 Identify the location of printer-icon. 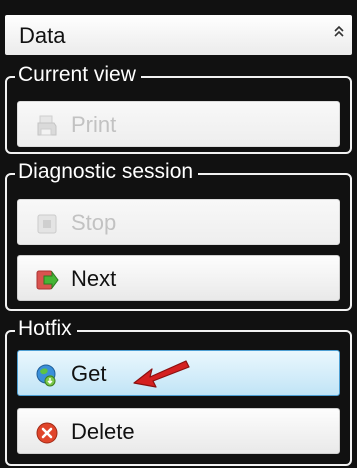
(47, 125).